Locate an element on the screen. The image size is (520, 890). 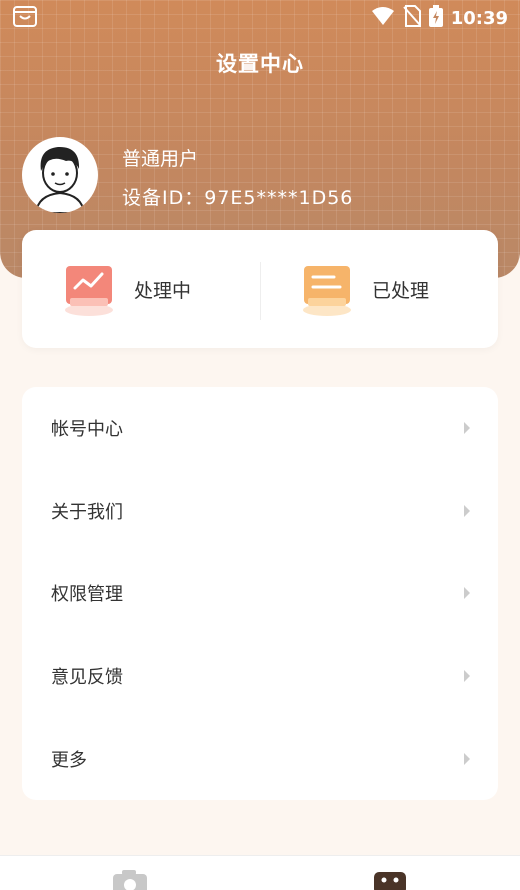
status-processed-label: 已处理 is located at coordinates (401, 290).